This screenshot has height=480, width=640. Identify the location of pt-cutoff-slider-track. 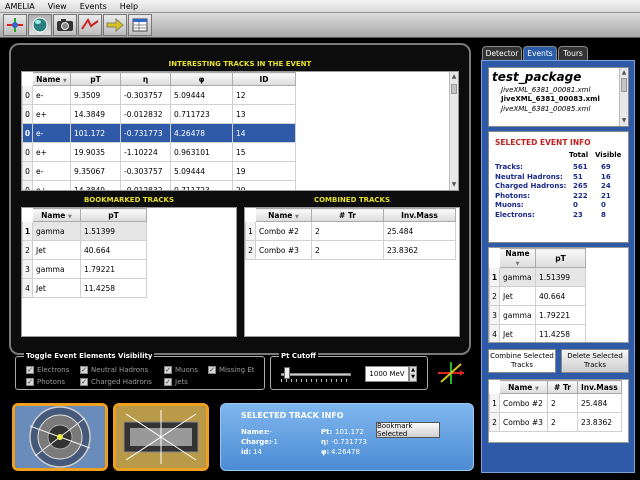
(316, 374).